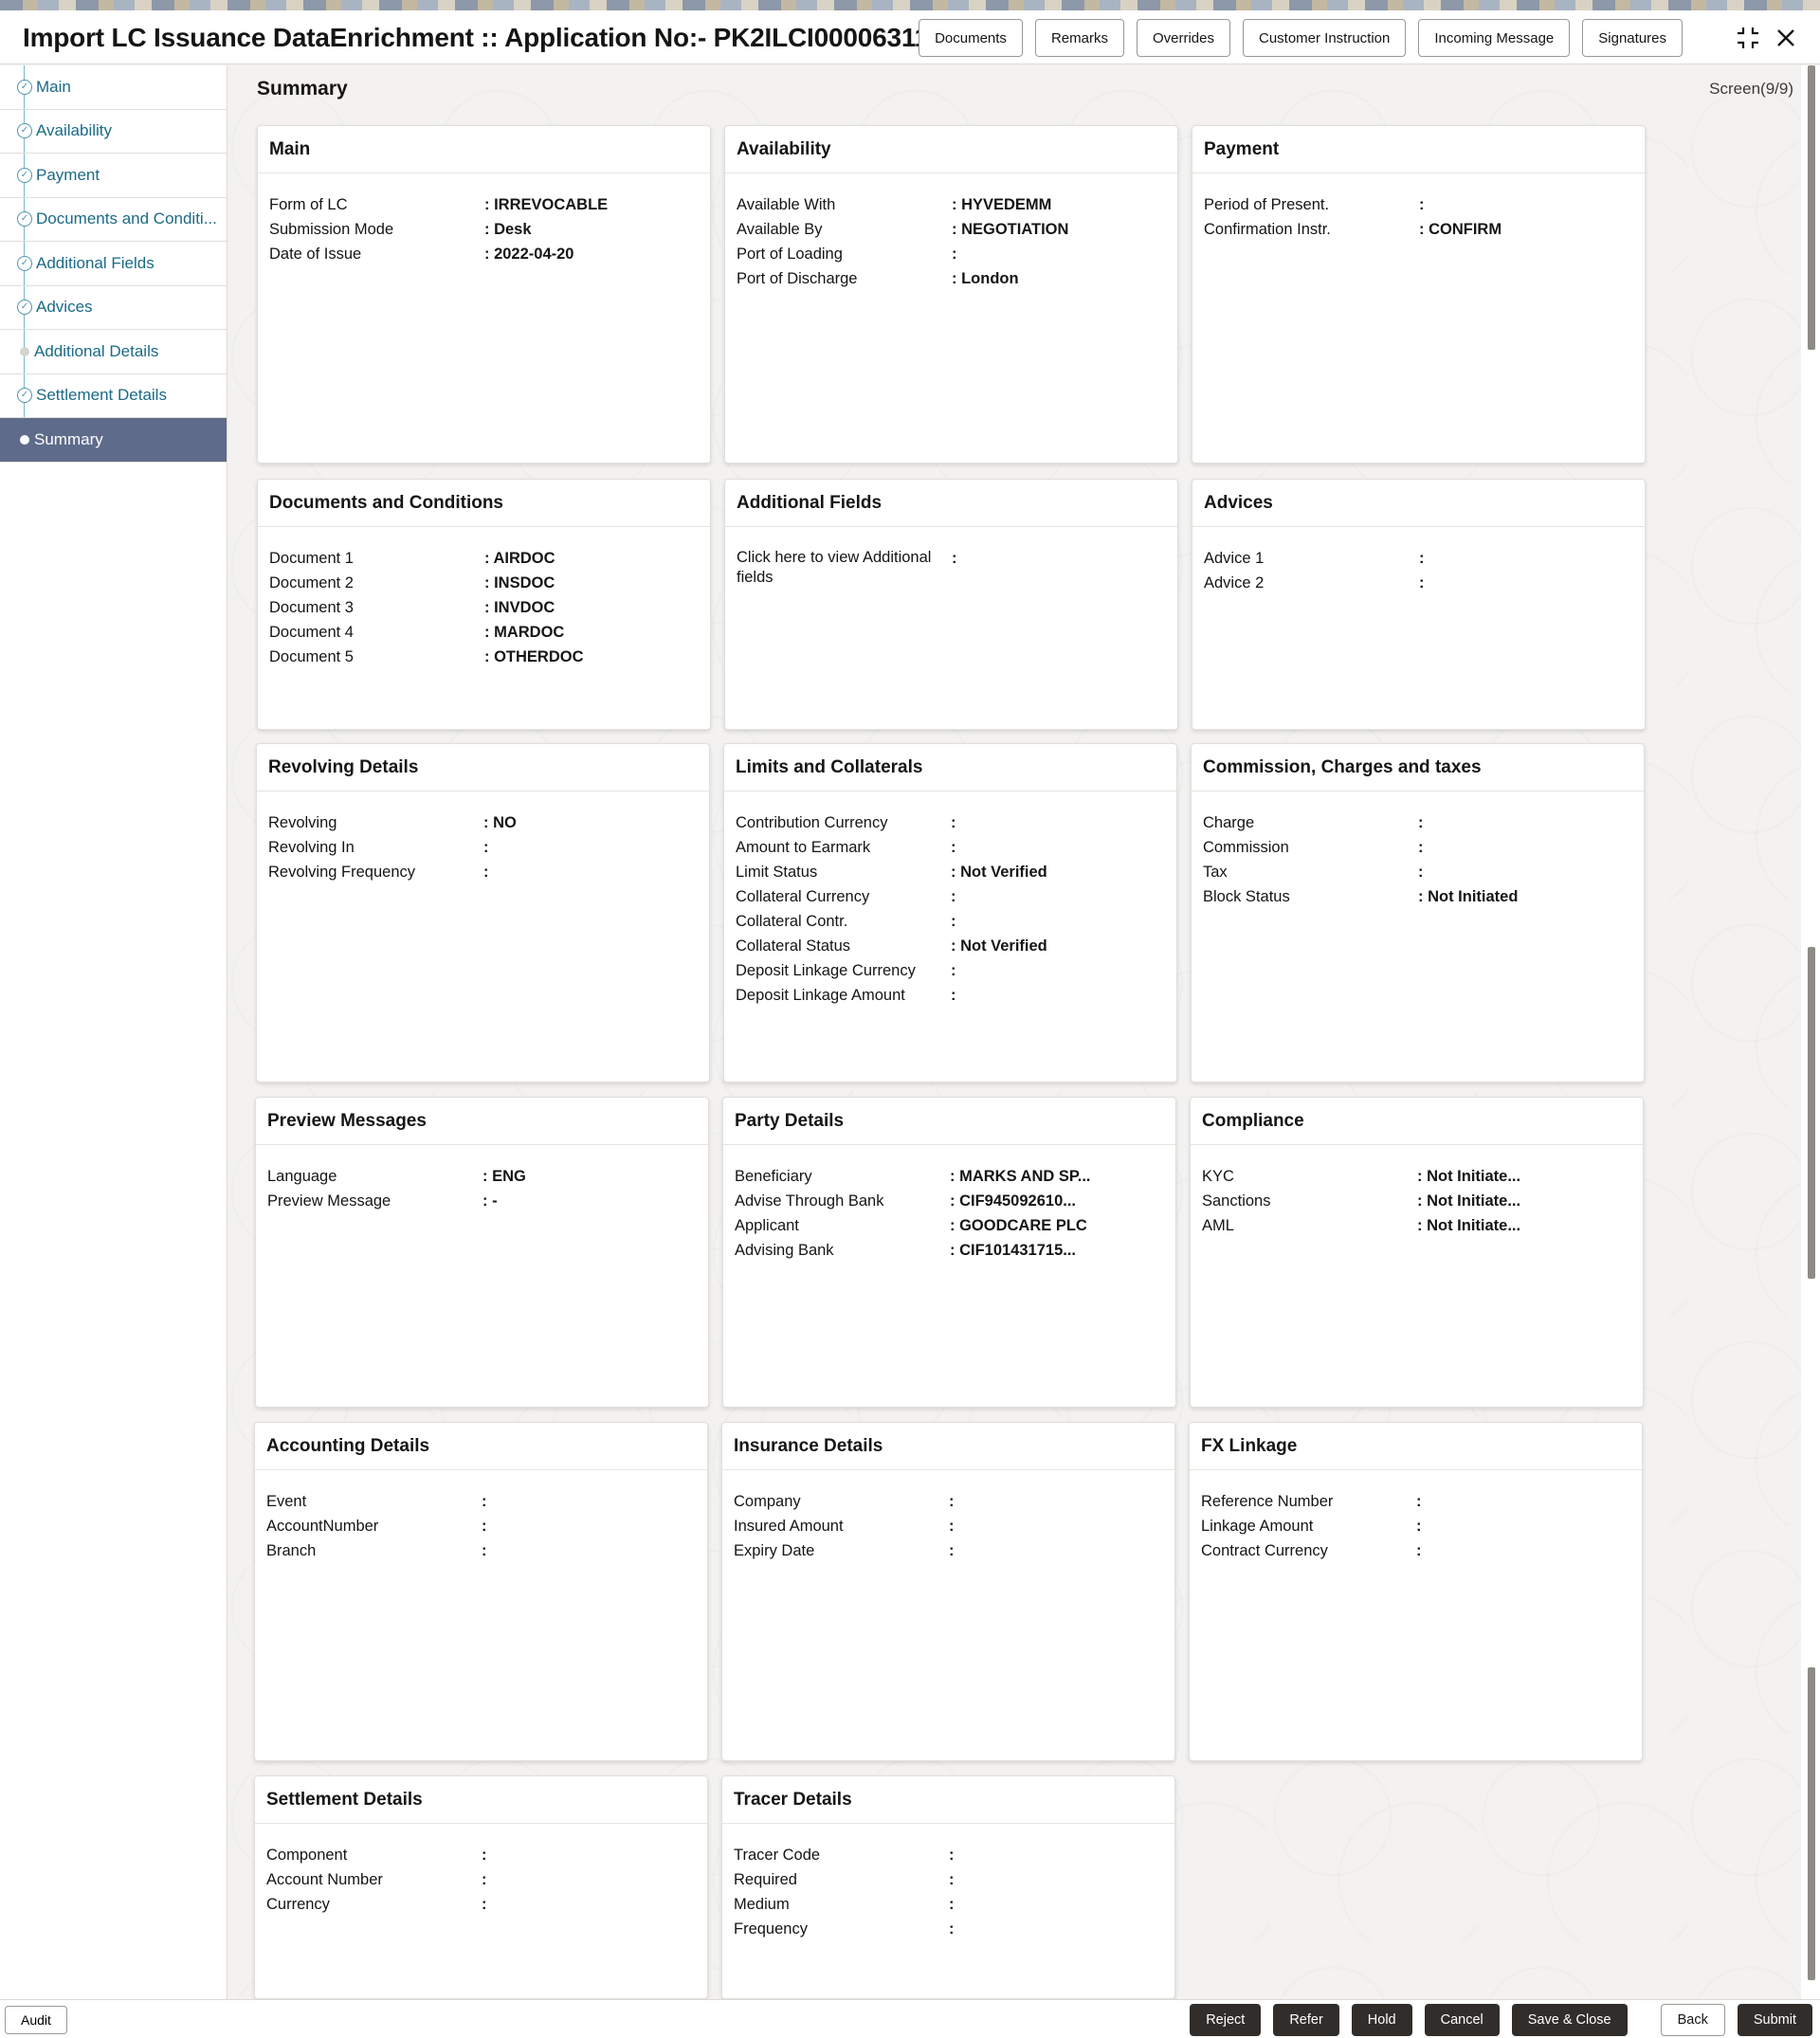 This screenshot has height=2038, width=1820. What do you see at coordinates (508, 229) in the screenshot?
I see `field-value: : Desk` at bounding box center [508, 229].